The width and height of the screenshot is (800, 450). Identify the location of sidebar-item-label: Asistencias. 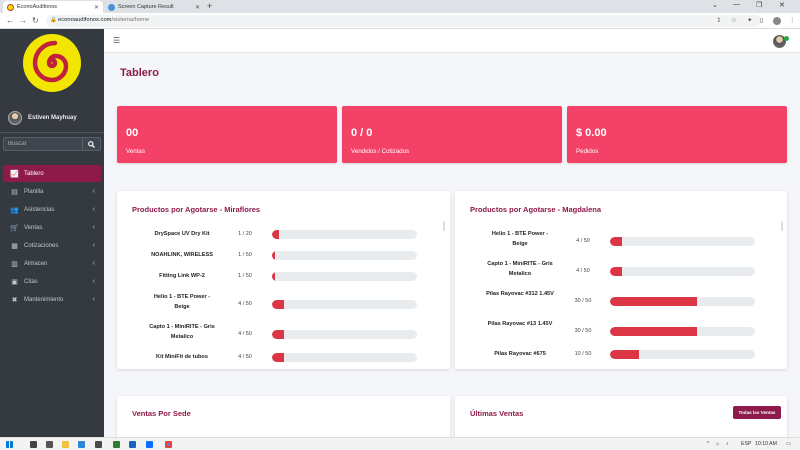
(39, 209).